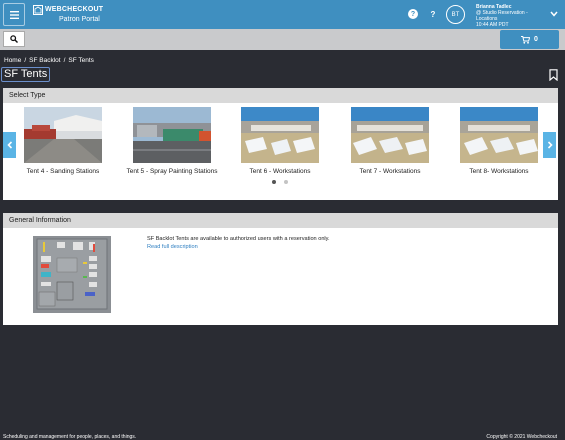 The image size is (565, 440). What do you see at coordinates (44, 60) in the screenshot?
I see `breadcrumb-sf-backlot: SF Backlot` at bounding box center [44, 60].